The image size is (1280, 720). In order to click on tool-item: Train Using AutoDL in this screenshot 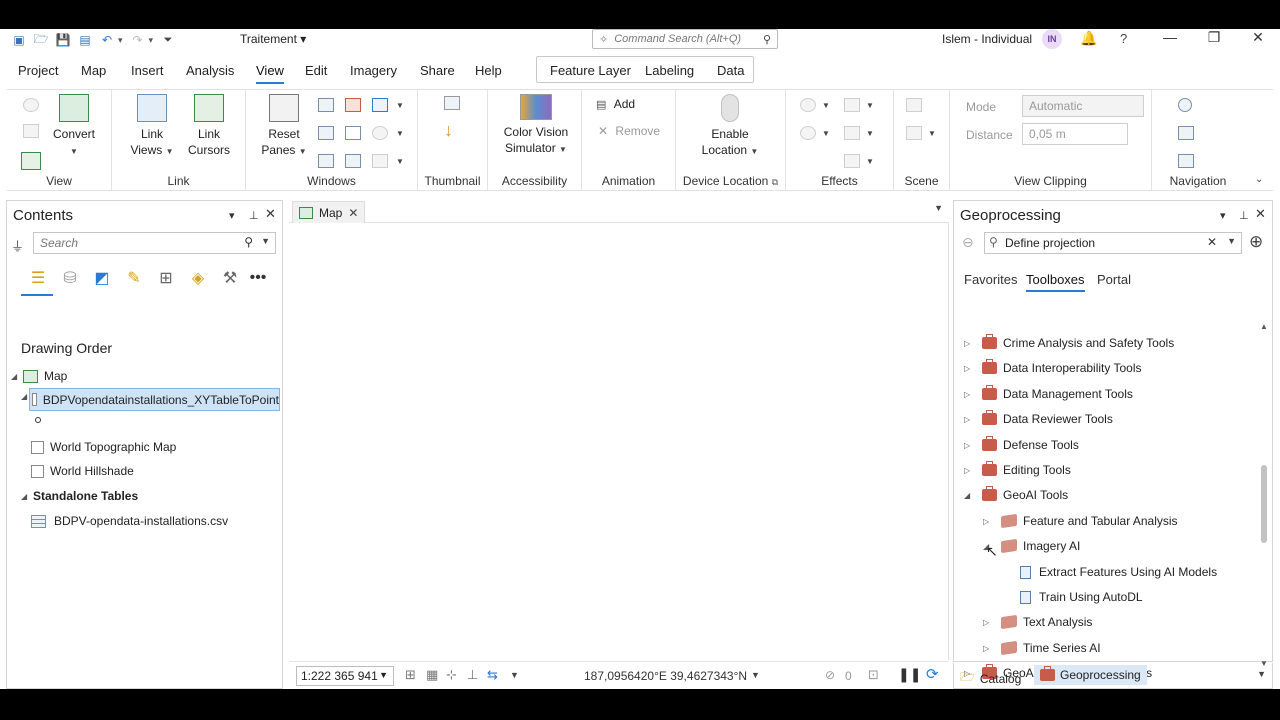, I will do `click(1072, 597)`.